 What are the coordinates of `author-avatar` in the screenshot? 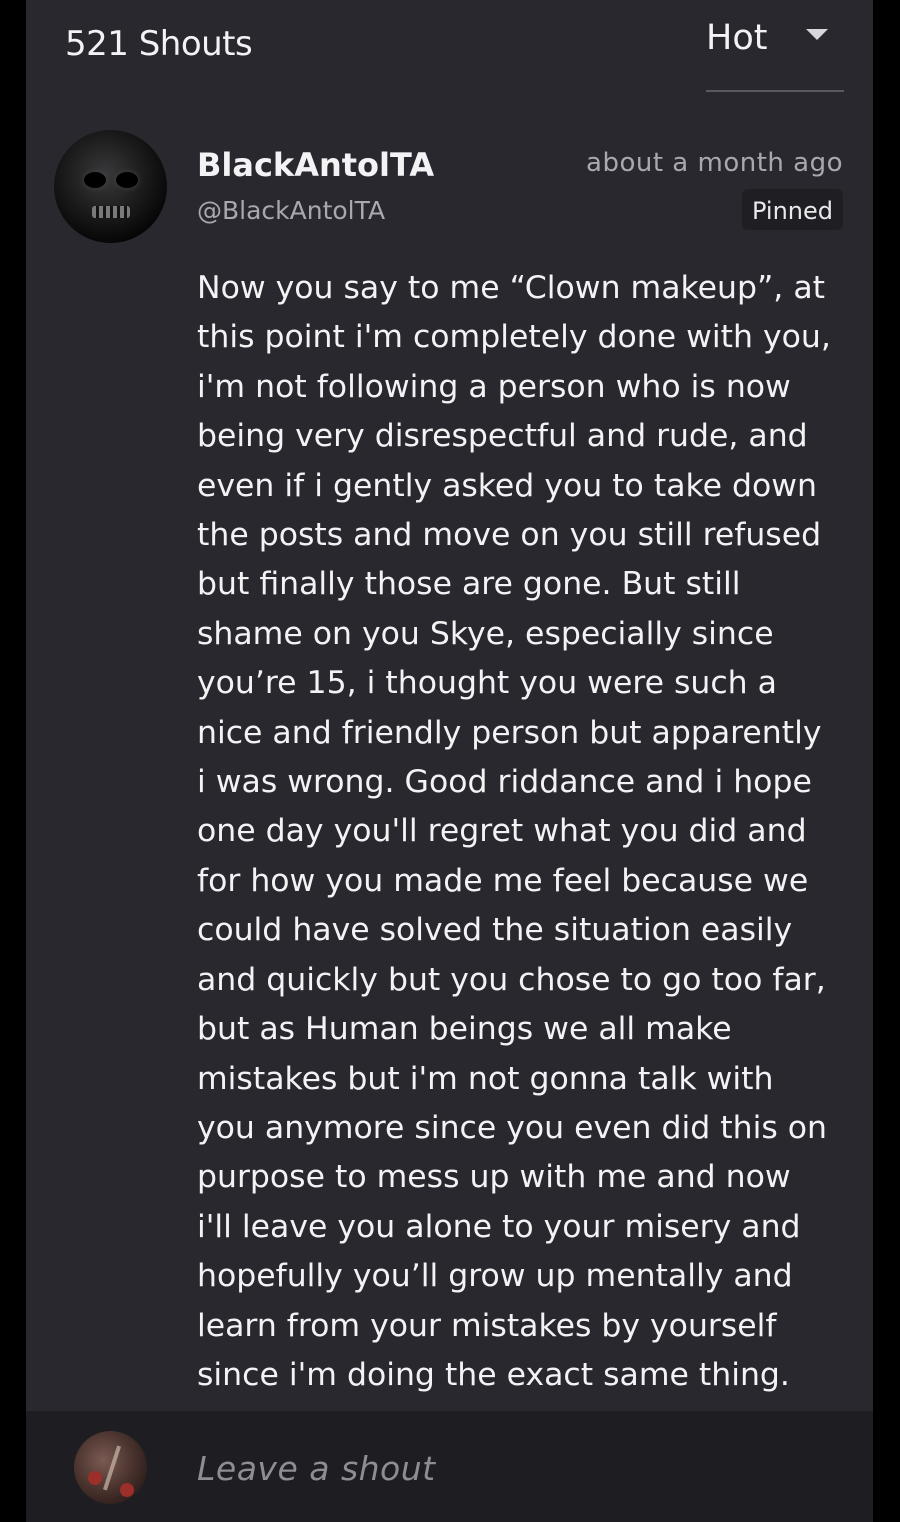 It's located at (110, 186).